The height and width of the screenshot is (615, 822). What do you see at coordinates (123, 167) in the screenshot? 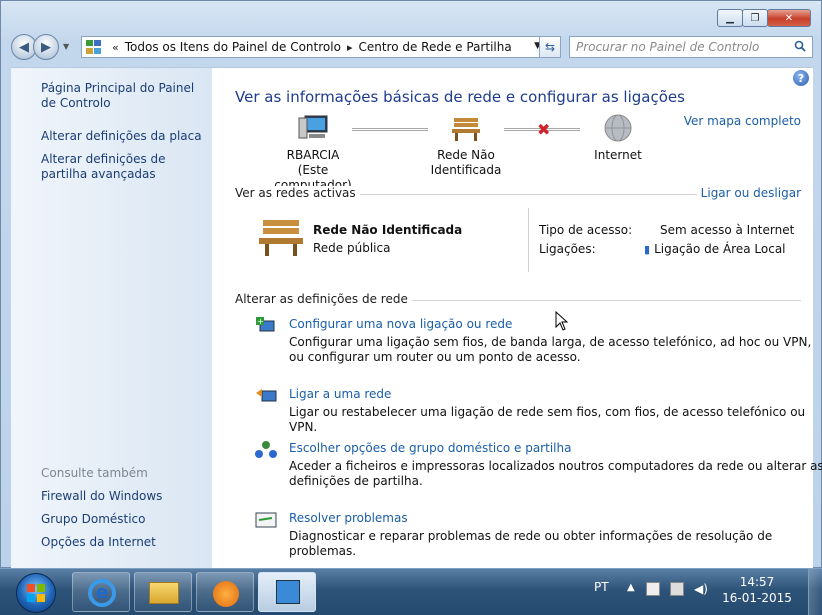
I see `sidebar-item-advanced-sharing: Alterar definições de partilha avançadas` at bounding box center [123, 167].